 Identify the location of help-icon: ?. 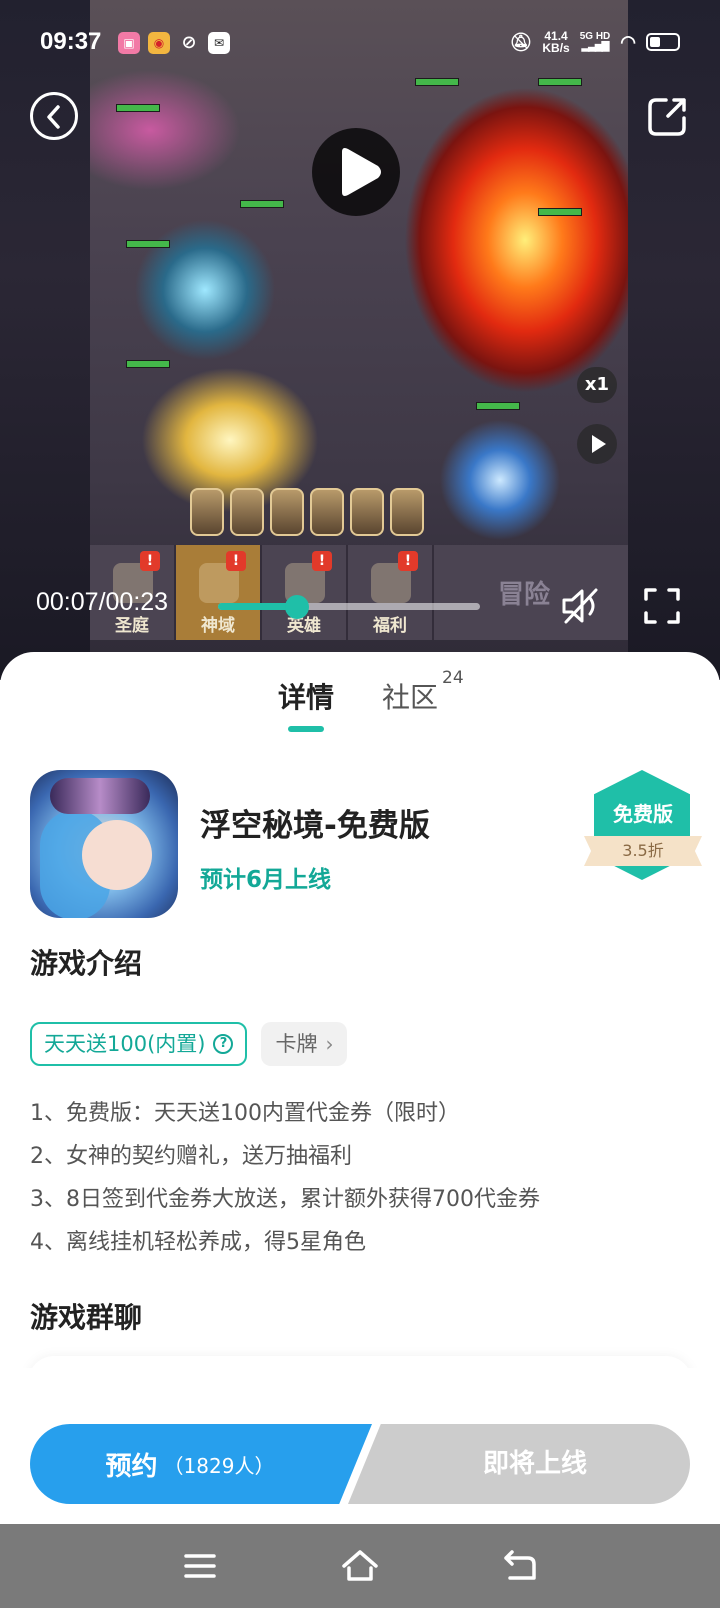
(223, 1044).